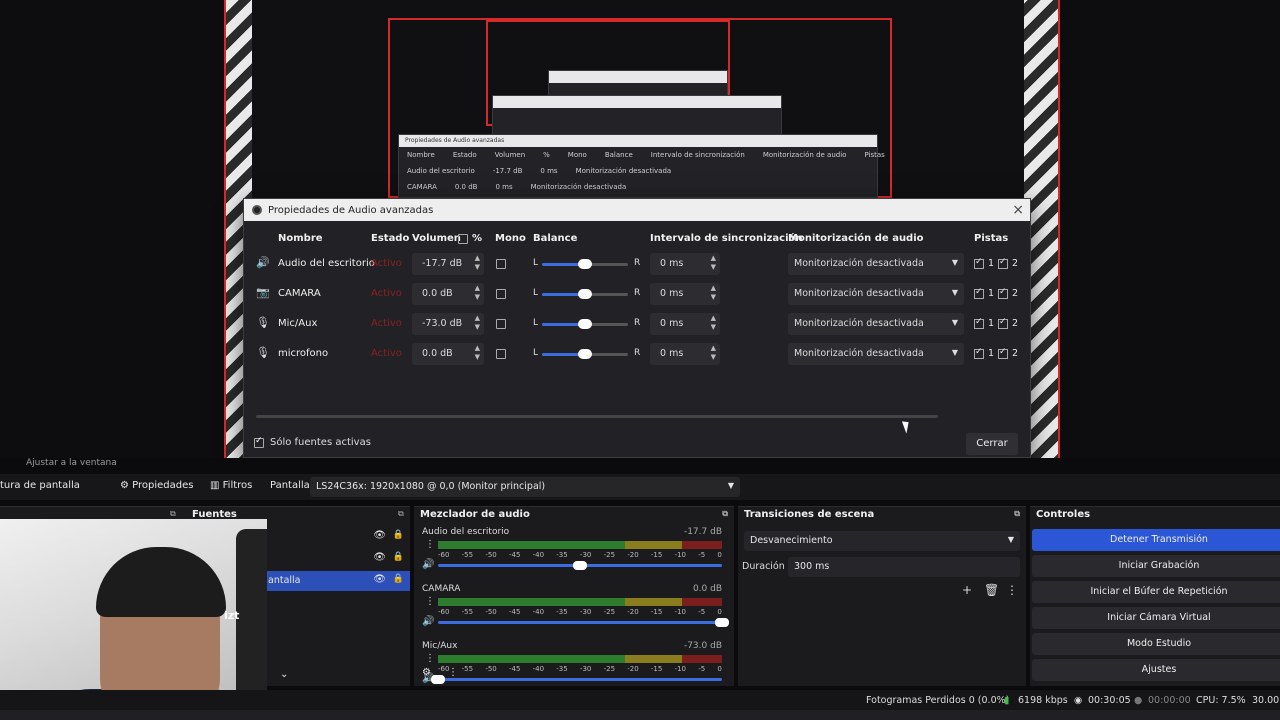 This screenshot has height=720, width=1280. Describe the element at coordinates (312, 442) in the screenshot. I see `only-active-option: Sólo fuentes activas` at that location.